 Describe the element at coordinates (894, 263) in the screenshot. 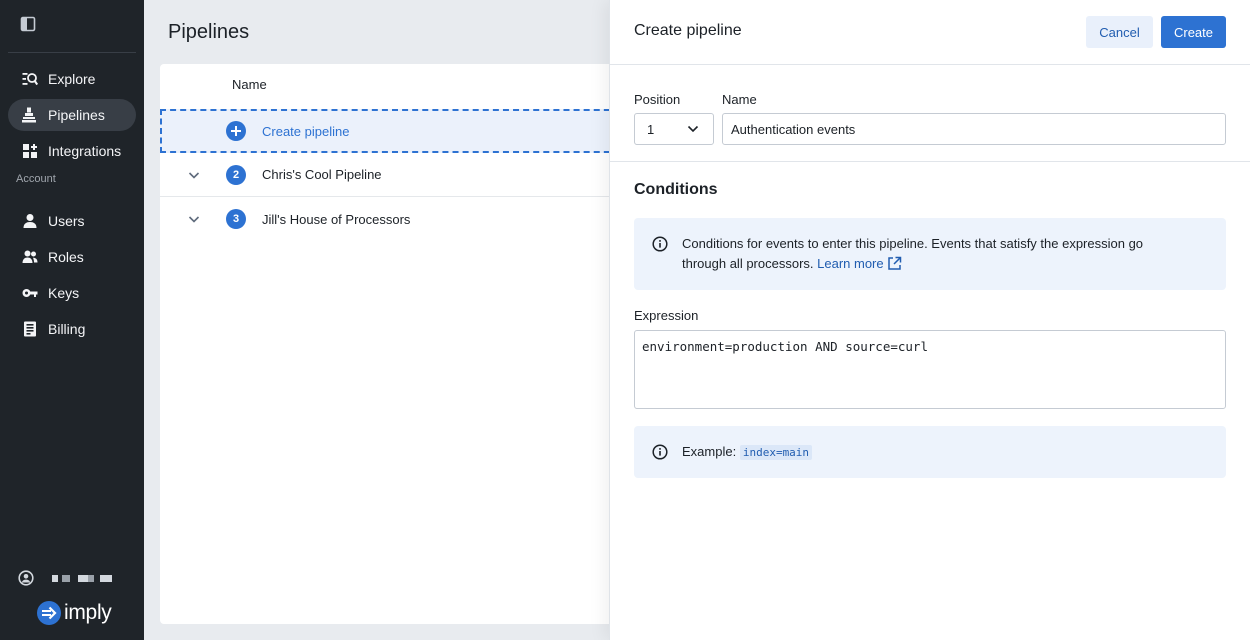

I see `external-link-icon` at that location.